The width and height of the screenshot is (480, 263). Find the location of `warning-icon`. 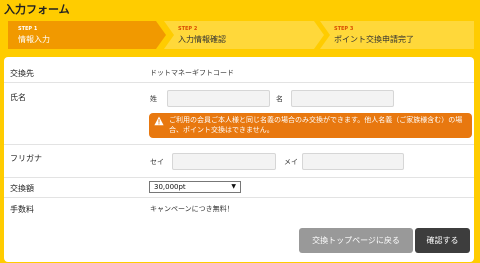

warning-icon is located at coordinates (159, 121).